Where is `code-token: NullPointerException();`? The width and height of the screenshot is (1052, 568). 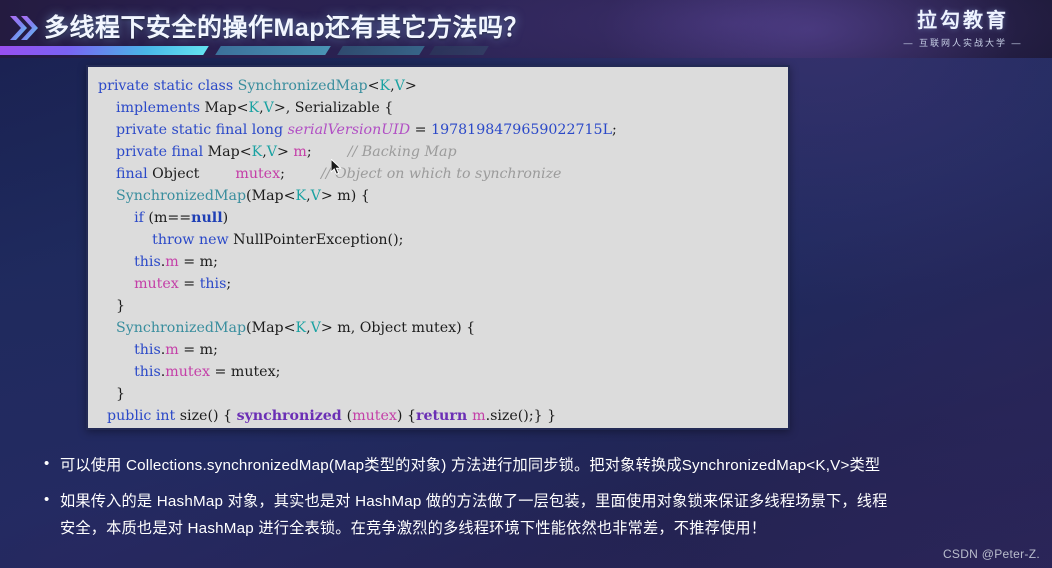
code-token: NullPointerException(); is located at coordinates (318, 240).